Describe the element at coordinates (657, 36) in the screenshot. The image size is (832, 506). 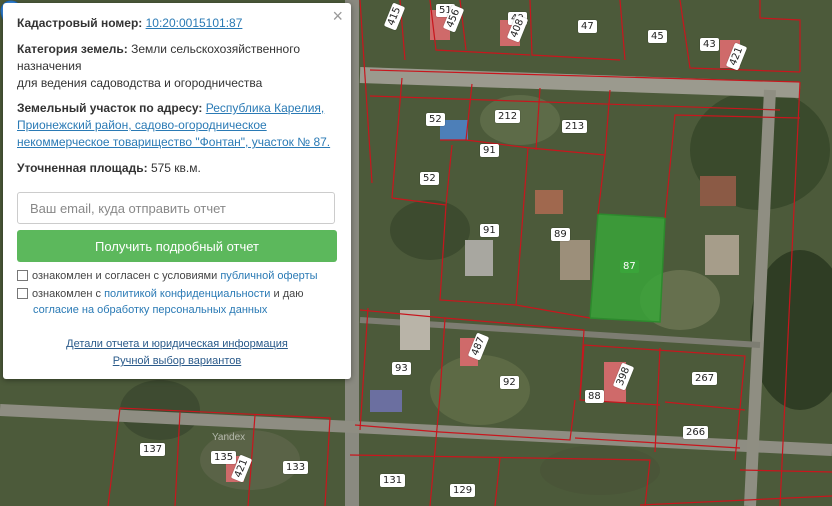
I see `plot-label-45: 45` at that location.